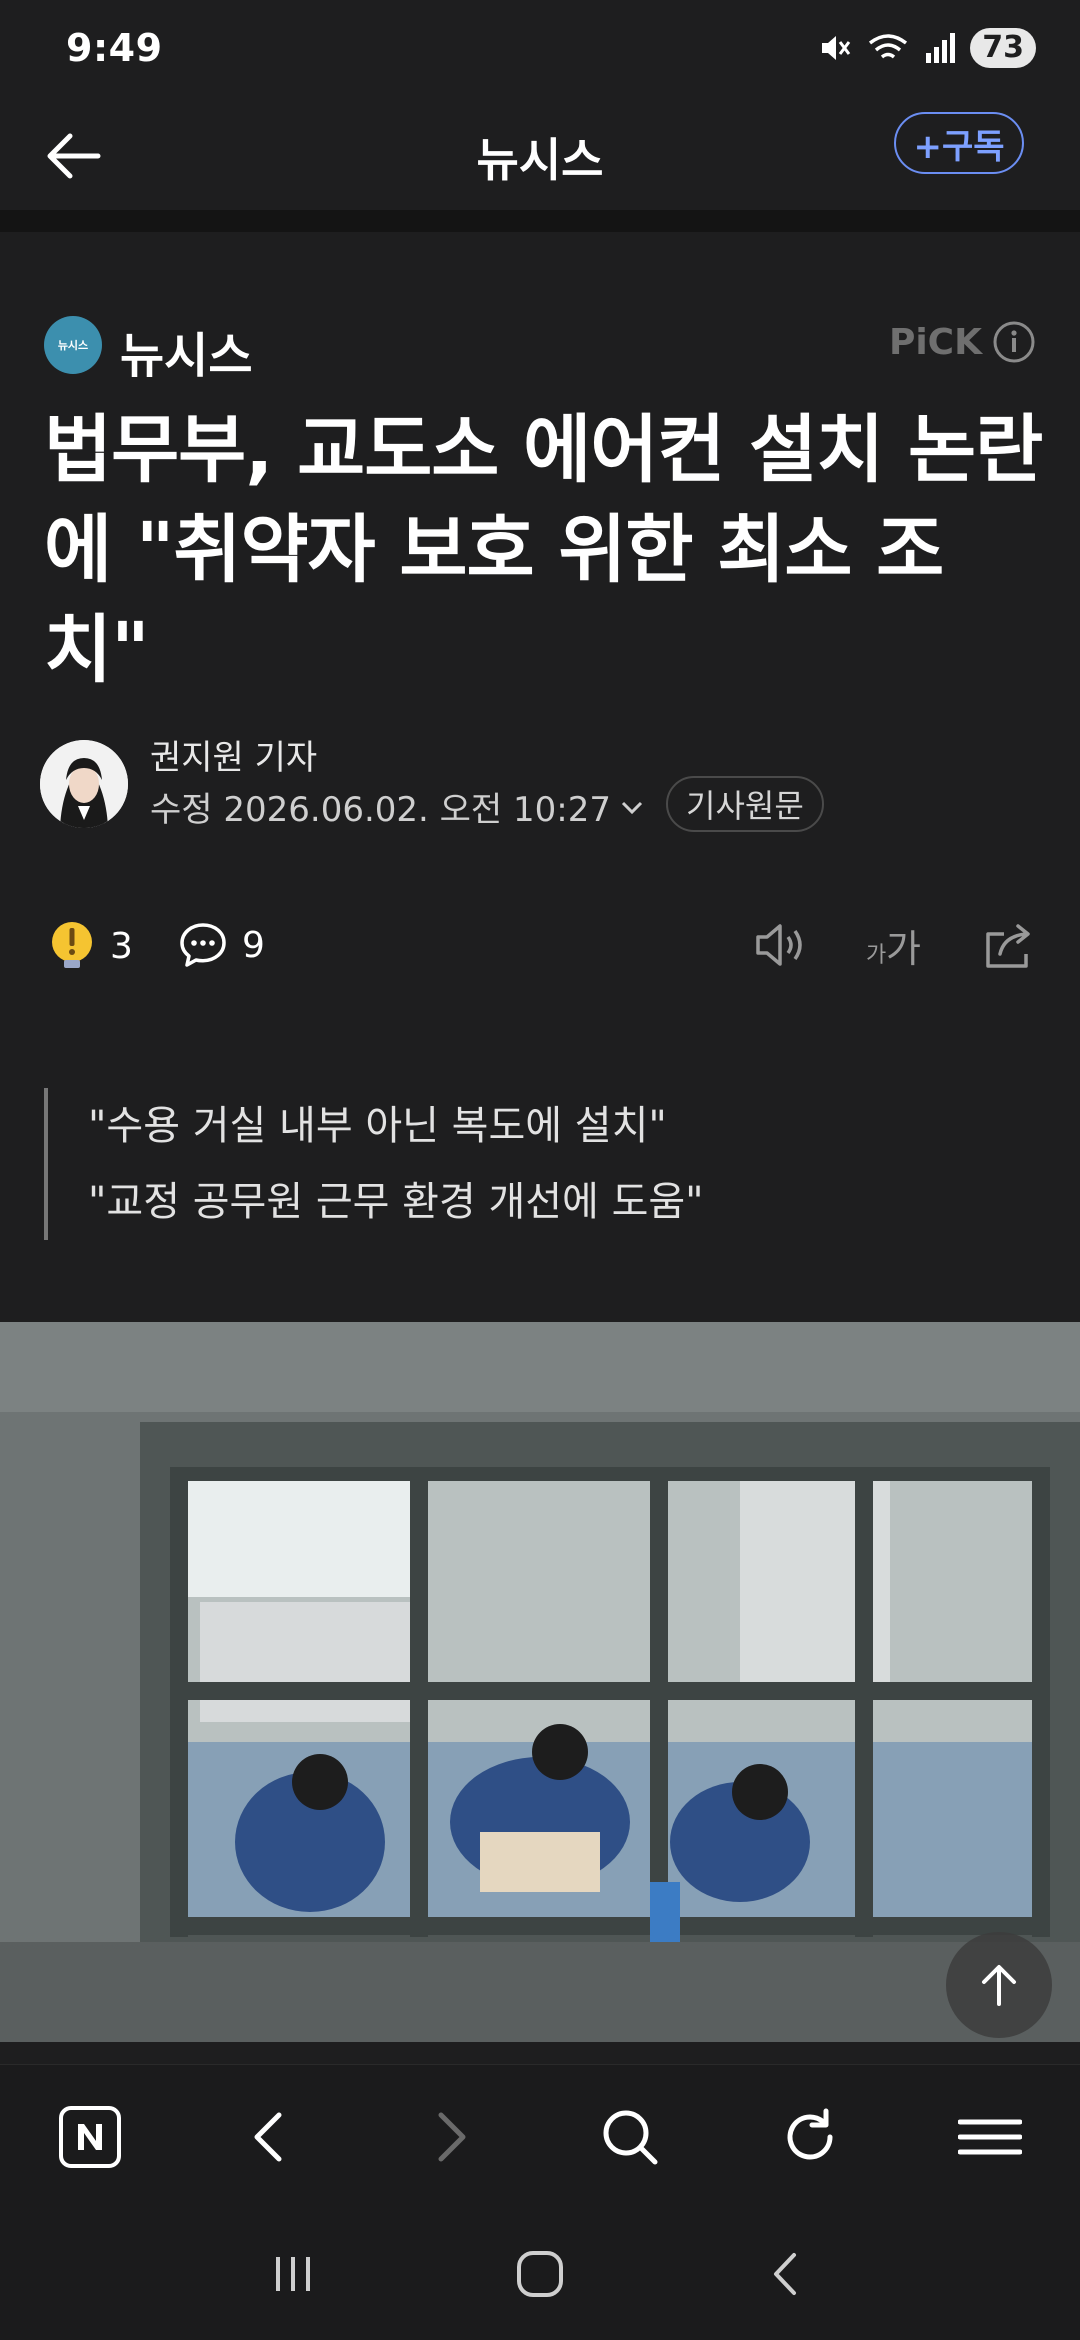 Image resolution: width=1080 pixels, height=2340 pixels. Describe the element at coordinates (72, 945) in the screenshot. I see `exclamation-bulb-icon` at that location.